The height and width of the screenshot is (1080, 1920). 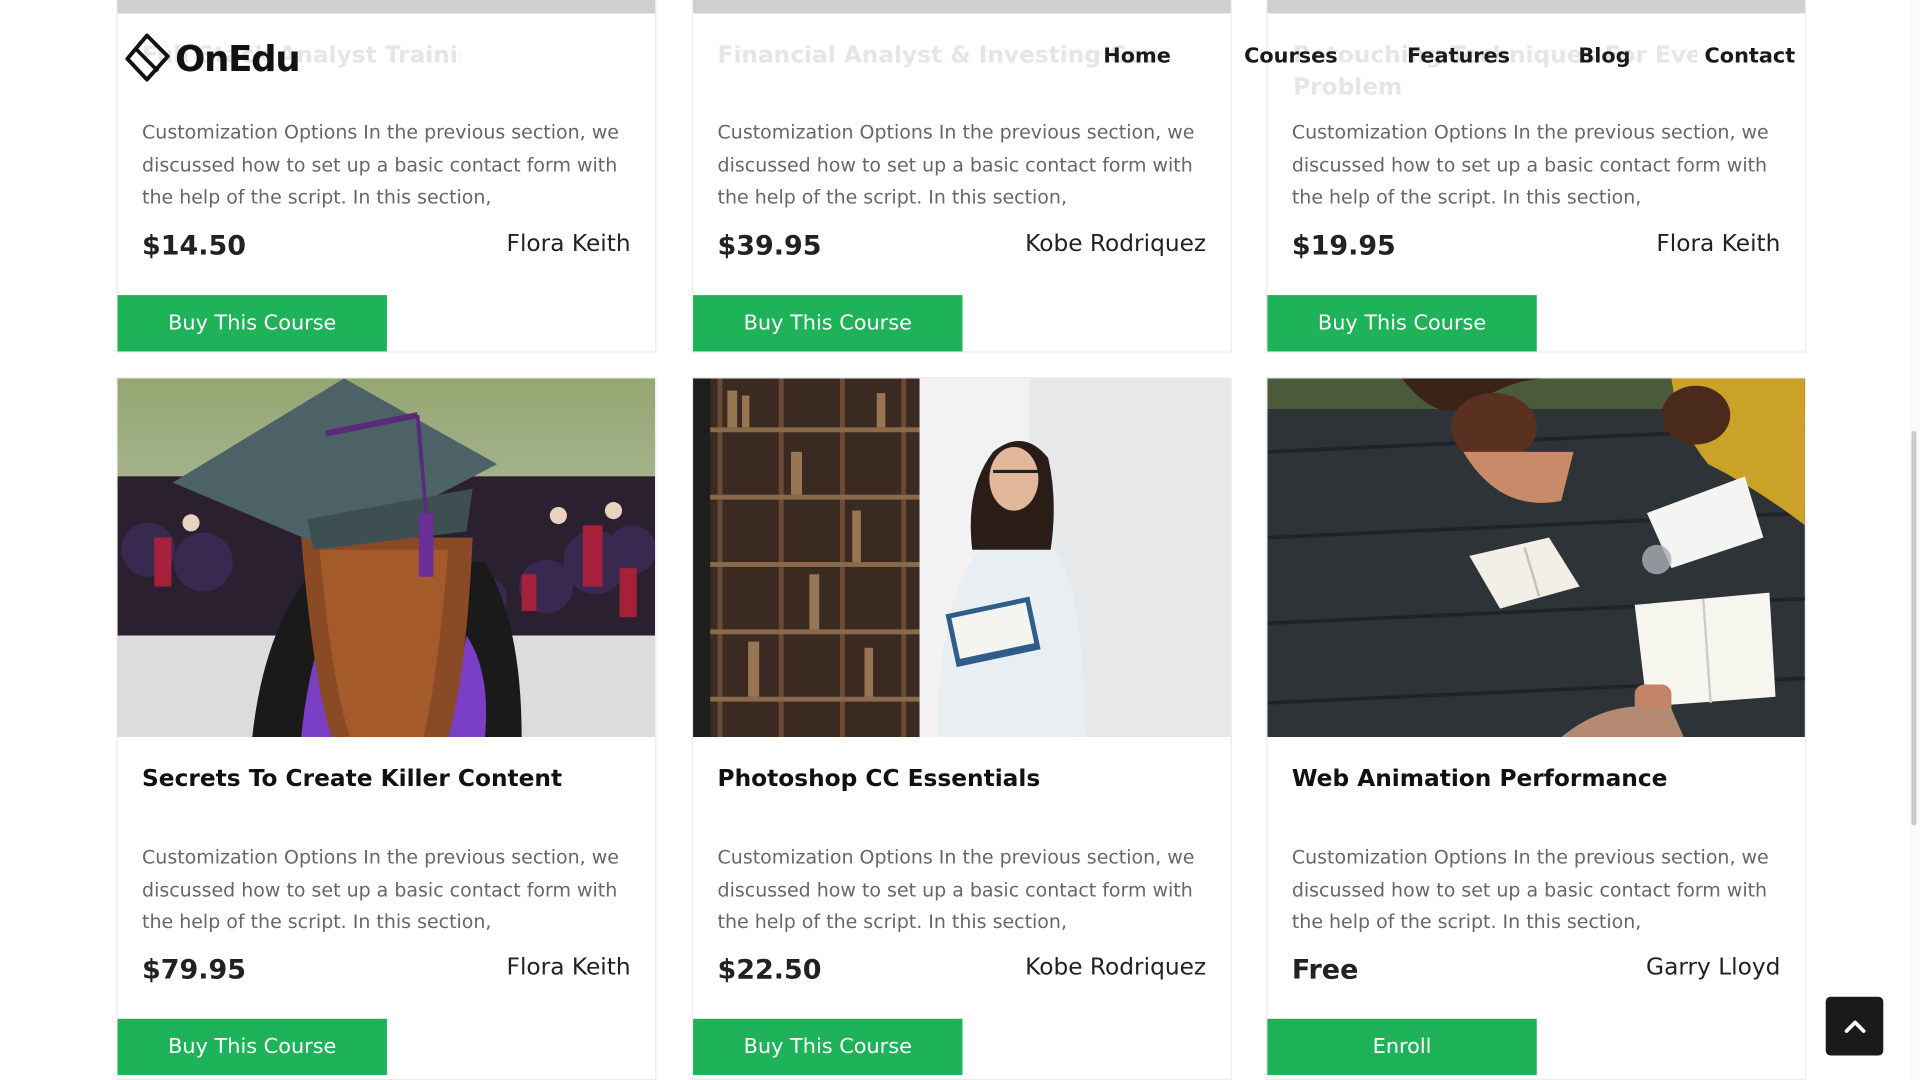 I want to click on enroll-button: Enroll, so click(x=1402, y=1047).